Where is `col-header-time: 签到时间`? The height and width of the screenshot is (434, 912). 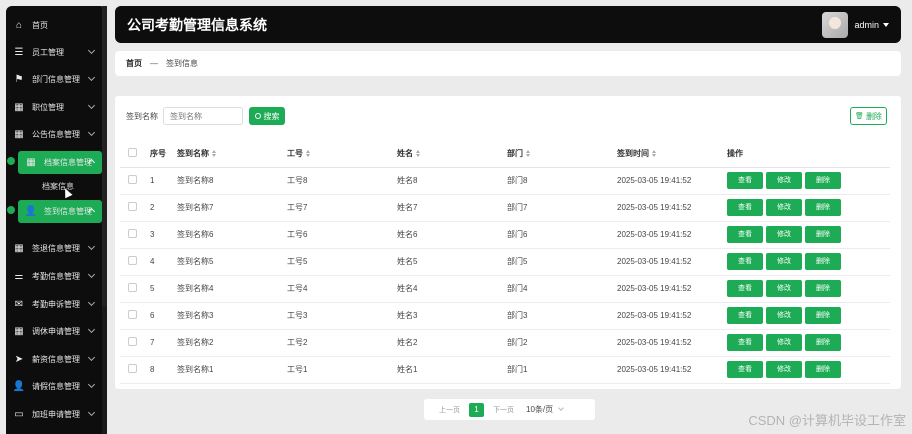 col-header-time: 签到时间 is located at coordinates (672, 154).